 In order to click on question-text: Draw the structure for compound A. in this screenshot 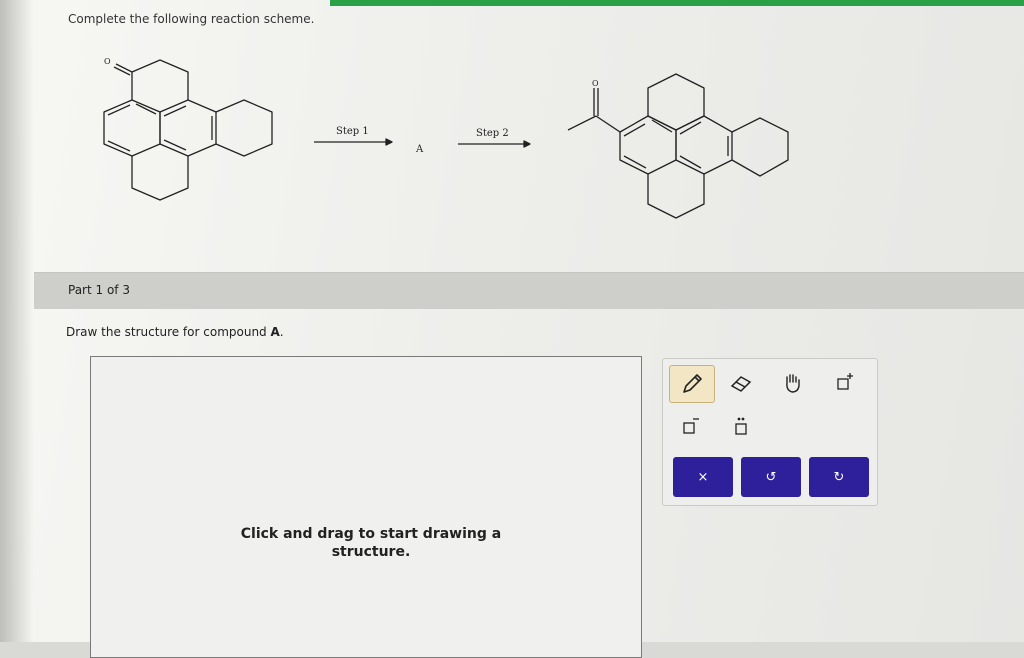, I will do `click(175, 332)`.